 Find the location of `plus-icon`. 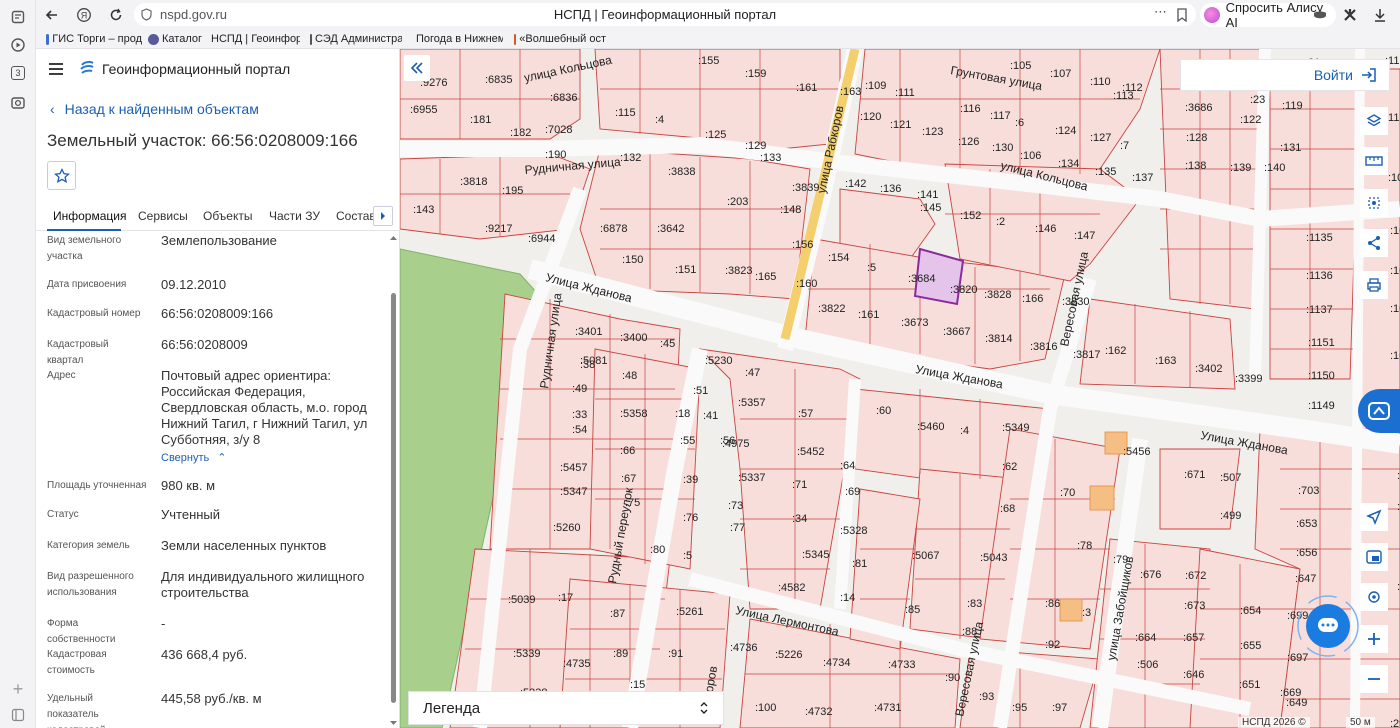

plus-icon is located at coordinates (1374, 639).